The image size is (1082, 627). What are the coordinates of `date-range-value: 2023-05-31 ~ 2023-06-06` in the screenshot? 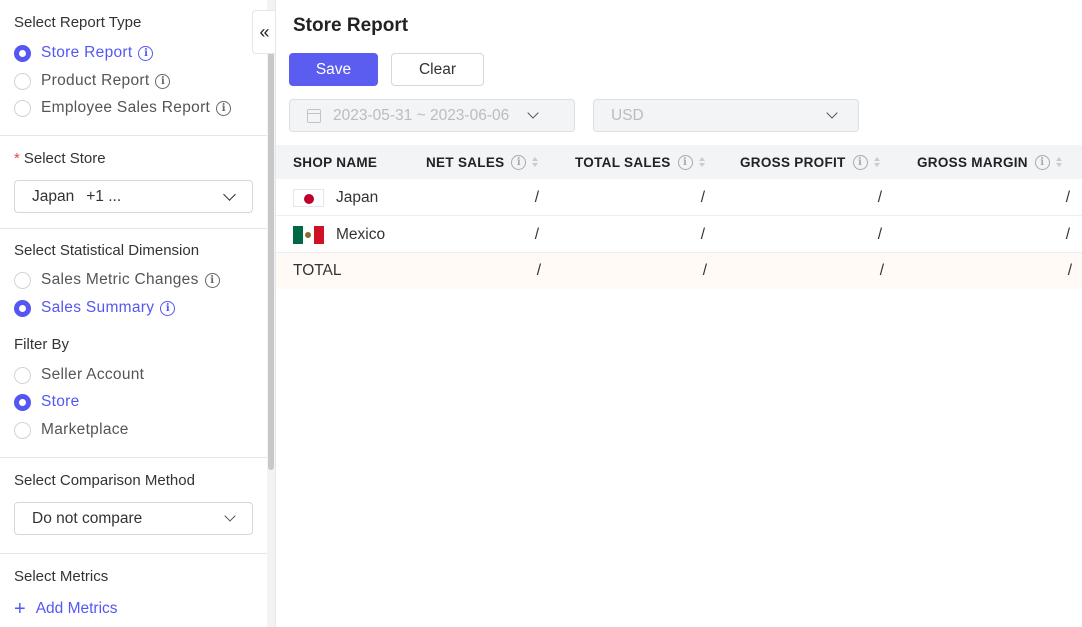 It's located at (421, 115).